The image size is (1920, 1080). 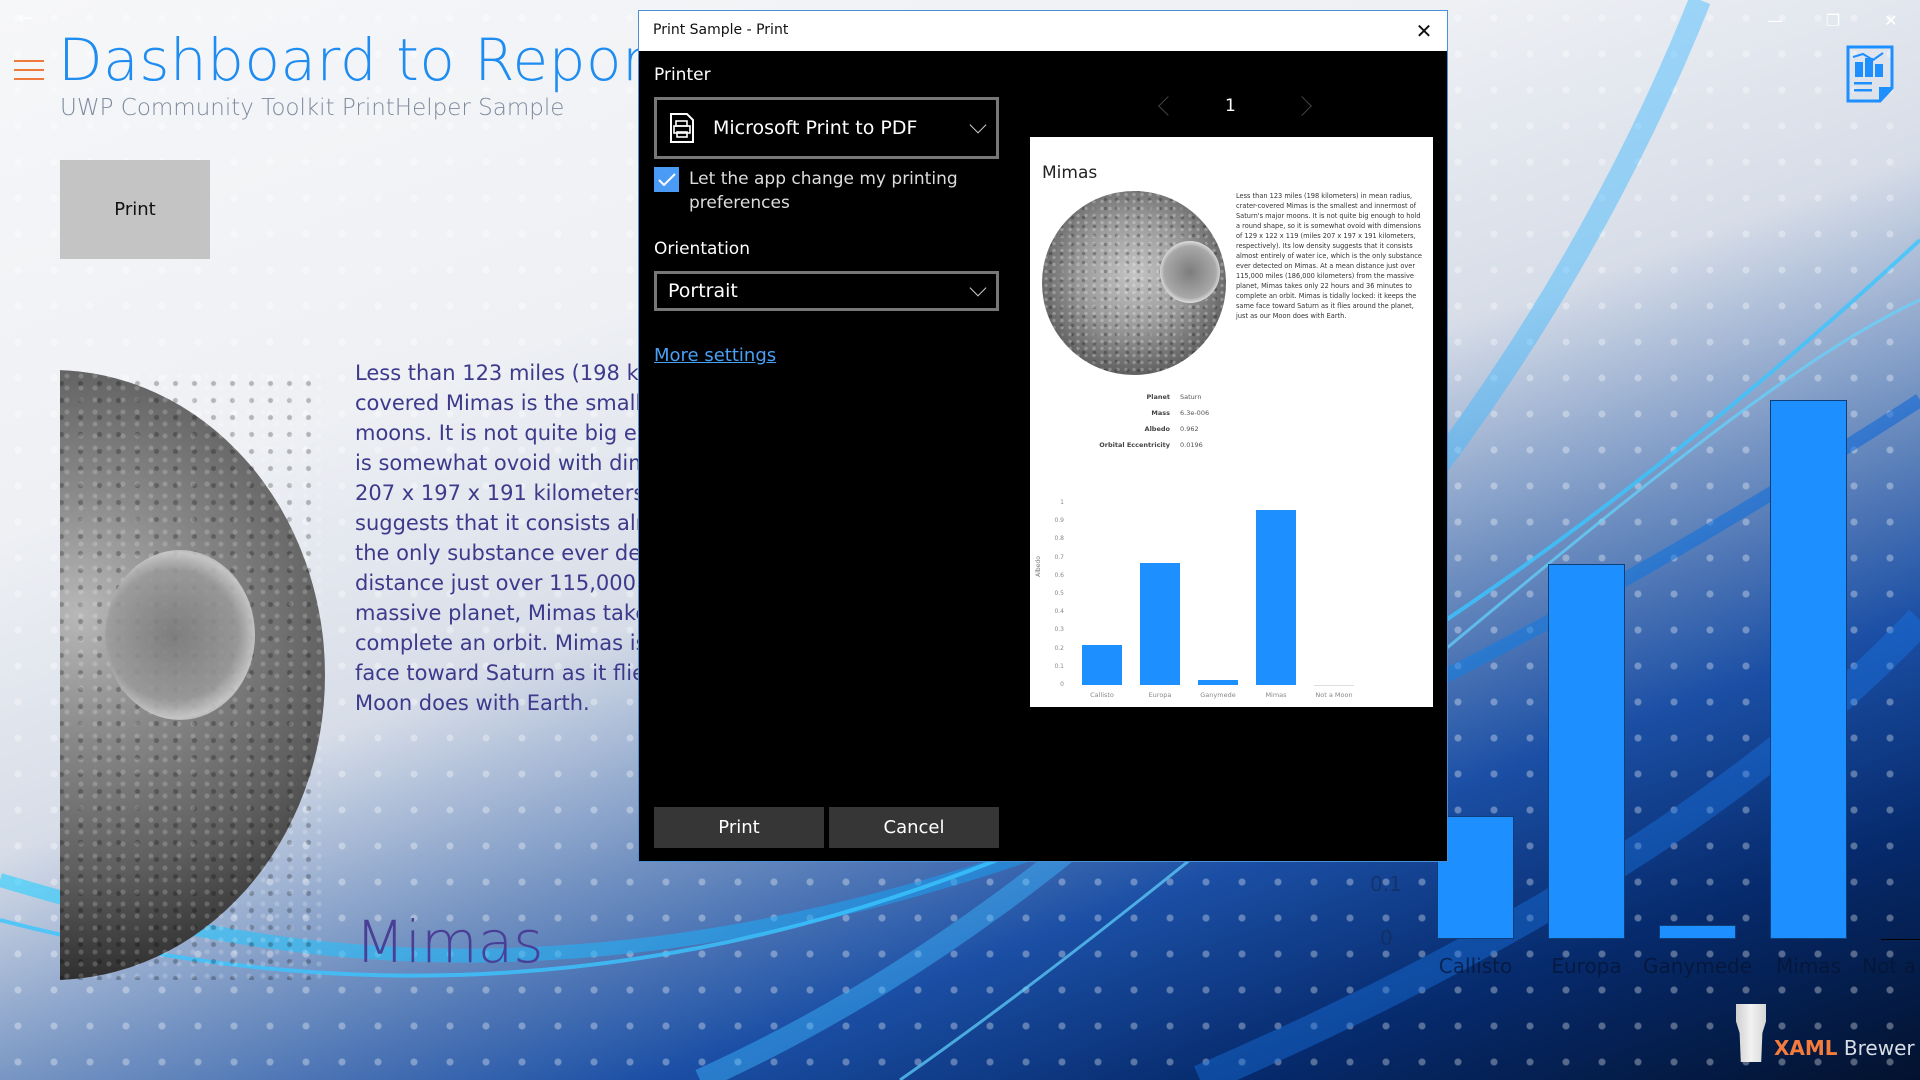 What do you see at coordinates (1158, 397) in the screenshot?
I see `property-key: Planet` at bounding box center [1158, 397].